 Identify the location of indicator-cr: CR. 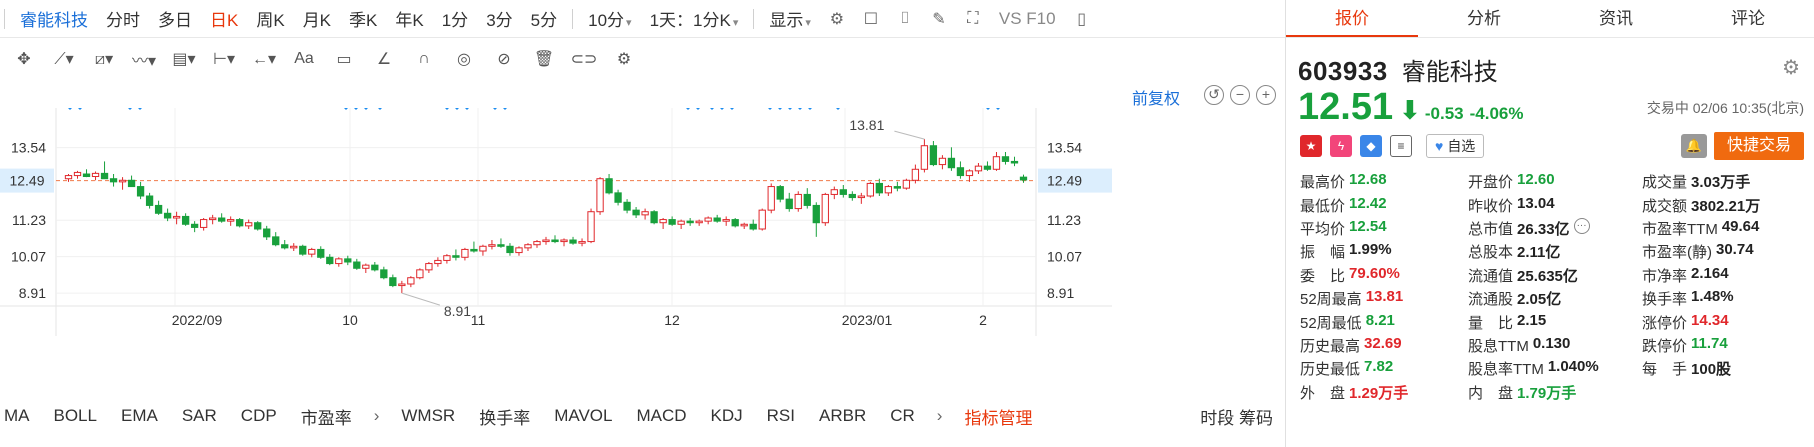
(902, 416).